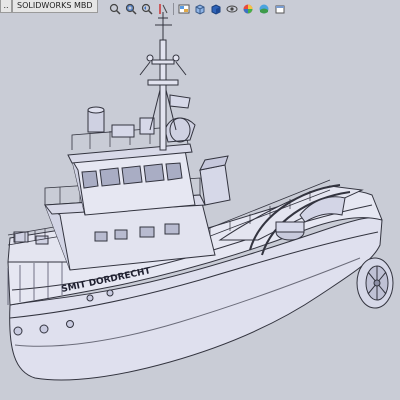 This screenshot has height=400, width=400. I want to click on section-view-icon, so click(163, 9).